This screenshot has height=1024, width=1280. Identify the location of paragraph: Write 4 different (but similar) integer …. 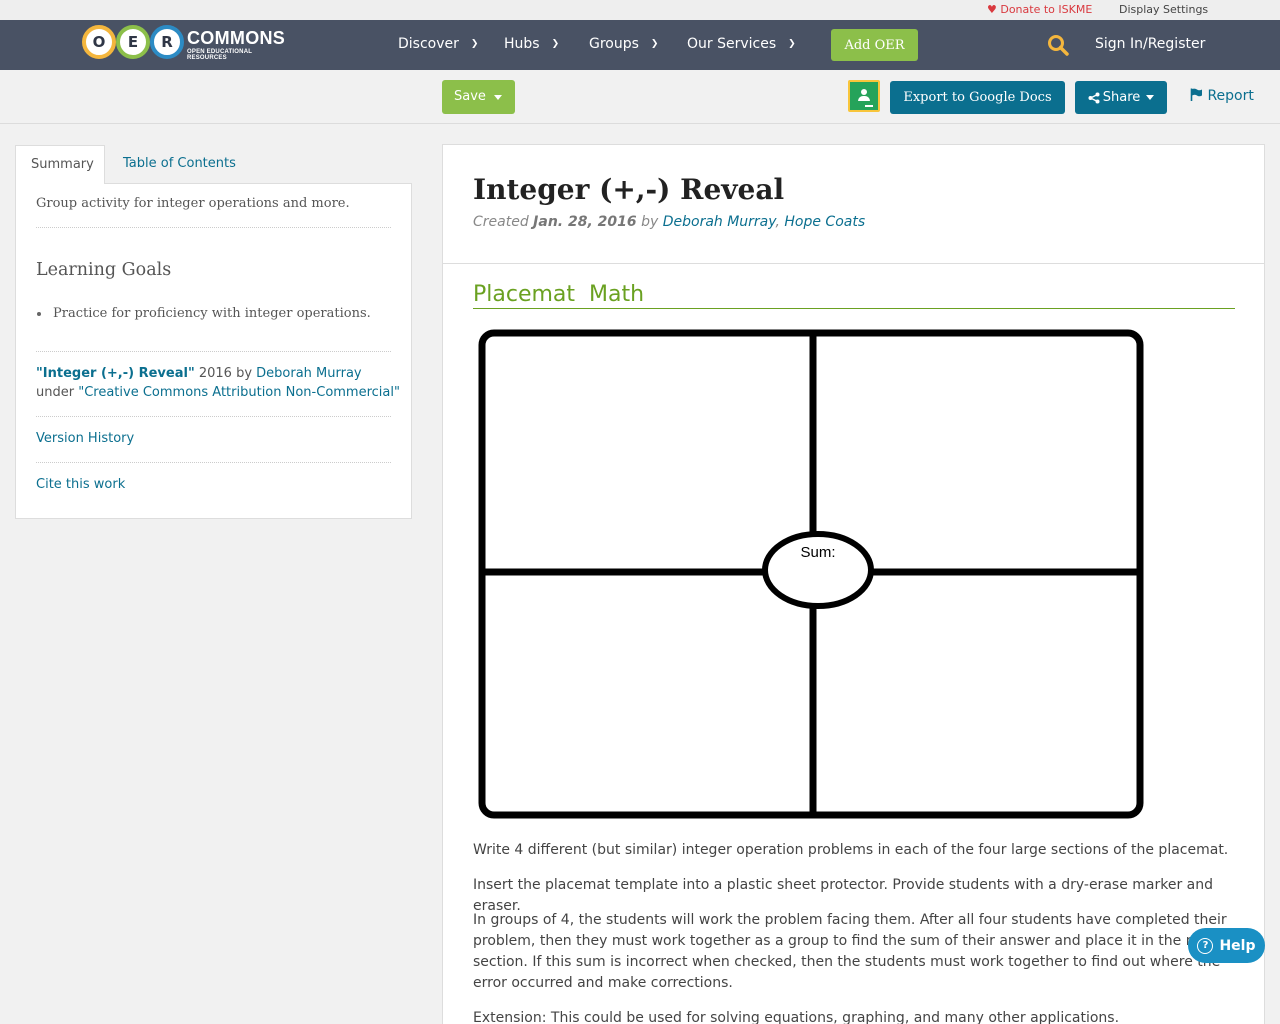
(851, 850).